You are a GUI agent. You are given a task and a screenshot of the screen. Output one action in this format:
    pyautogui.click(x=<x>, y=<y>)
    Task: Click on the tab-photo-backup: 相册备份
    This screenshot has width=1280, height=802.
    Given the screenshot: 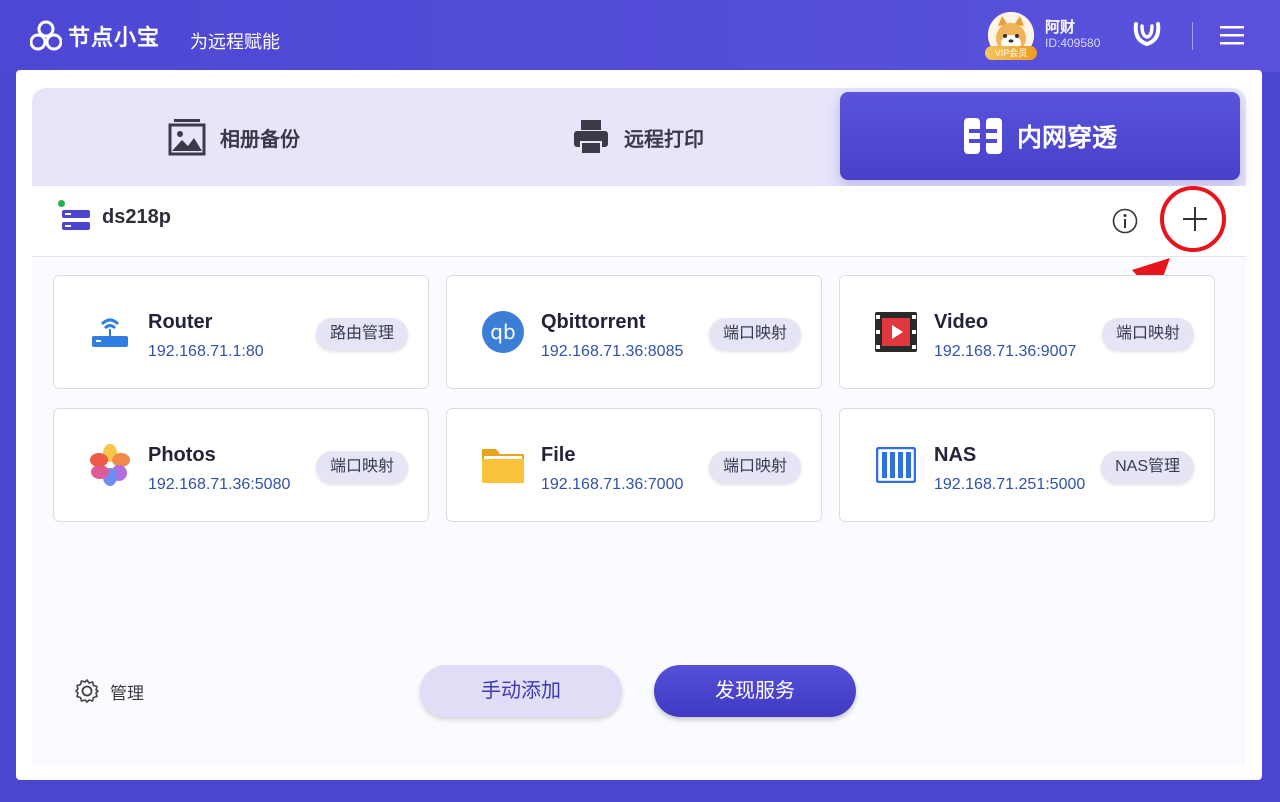 What is the action you would take?
    pyautogui.click(x=234, y=137)
    